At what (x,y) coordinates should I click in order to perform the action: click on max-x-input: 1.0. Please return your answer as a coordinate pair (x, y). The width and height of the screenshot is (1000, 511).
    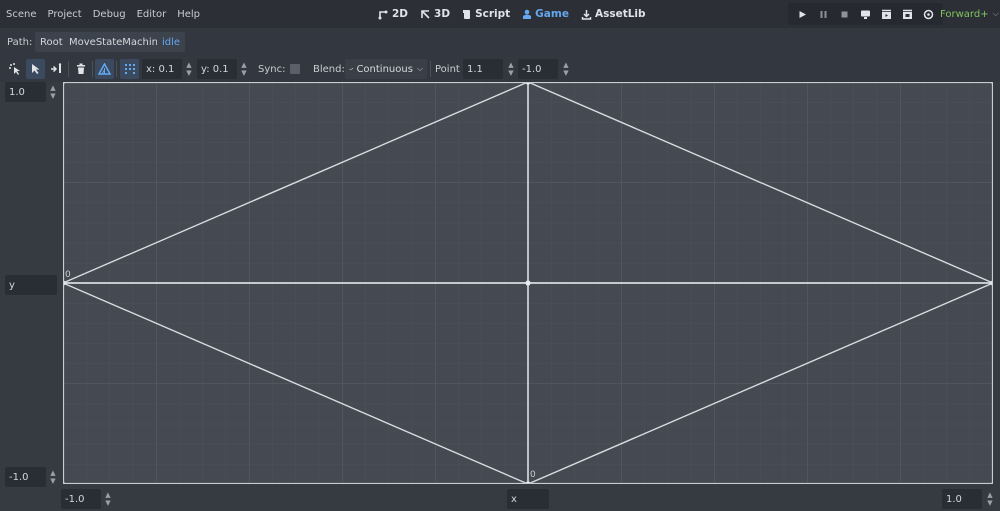
    Looking at the image, I should click on (962, 499).